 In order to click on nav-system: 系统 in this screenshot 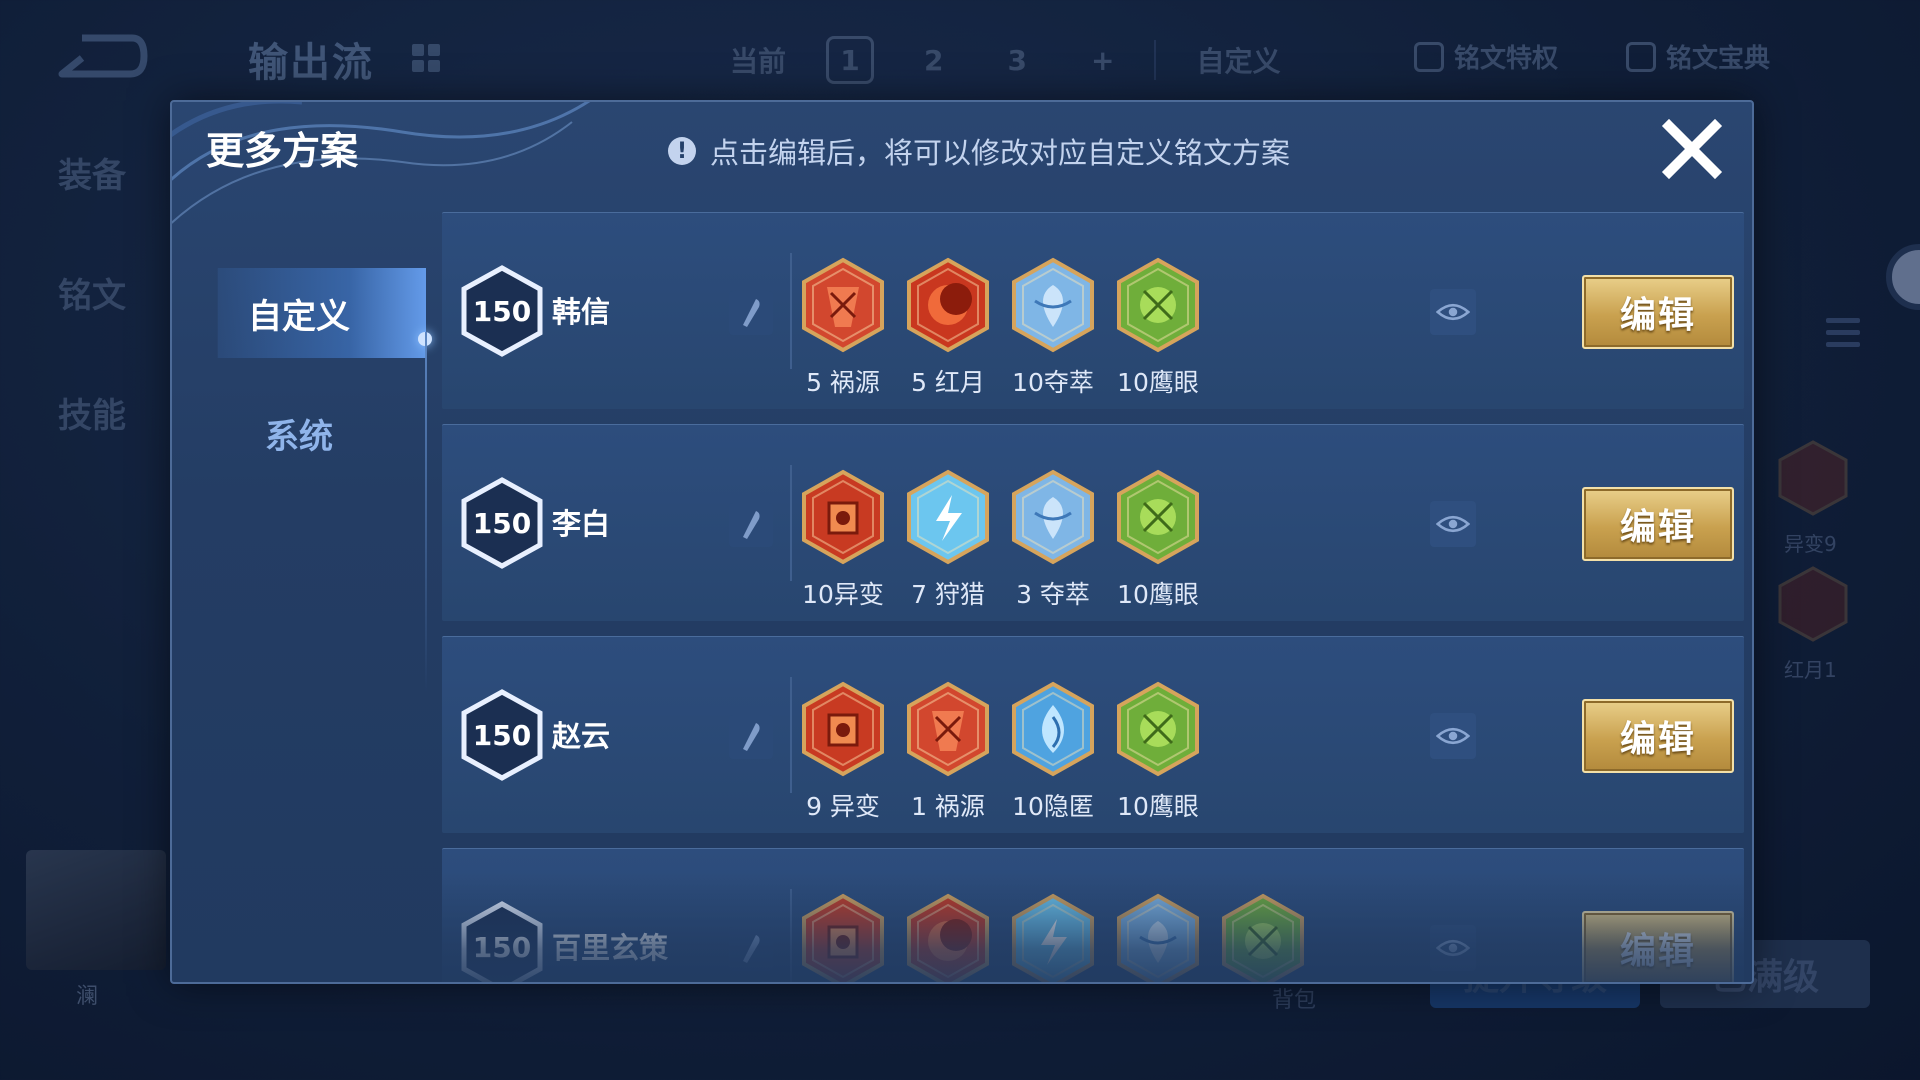, I will do `click(299, 433)`.